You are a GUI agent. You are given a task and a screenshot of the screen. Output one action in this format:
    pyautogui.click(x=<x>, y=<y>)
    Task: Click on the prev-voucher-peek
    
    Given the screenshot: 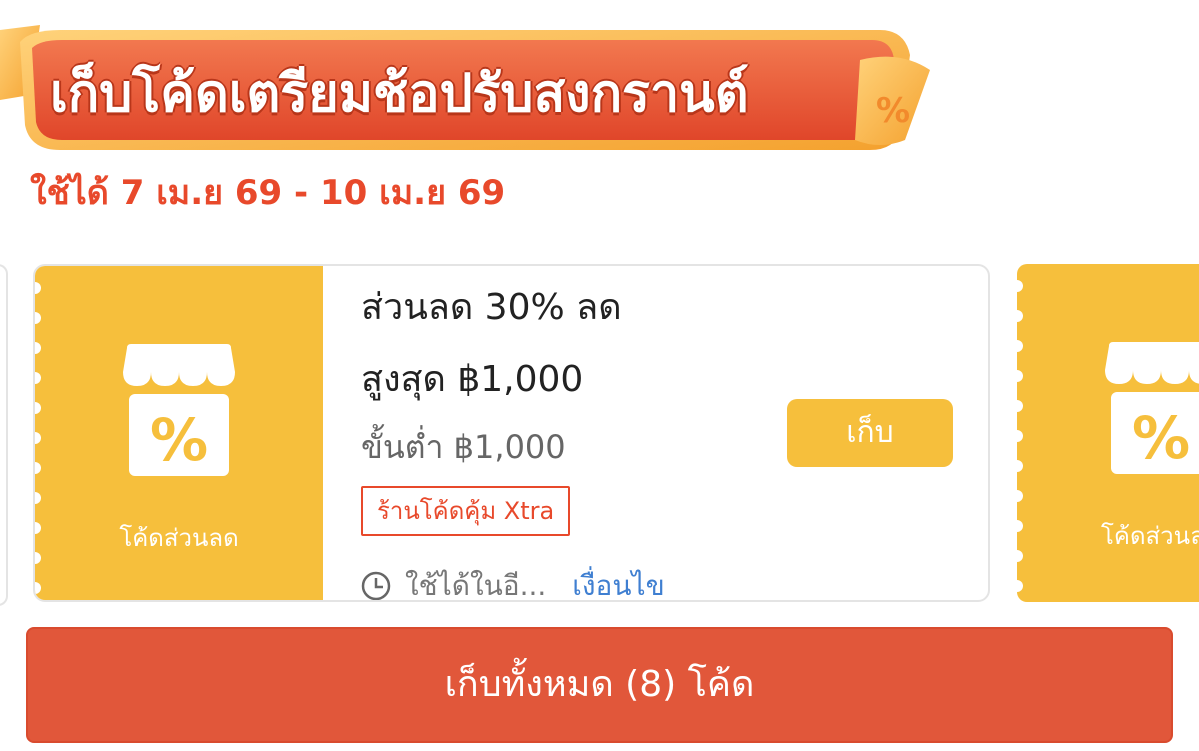 What is the action you would take?
    pyautogui.click(x=4, y=435)
    